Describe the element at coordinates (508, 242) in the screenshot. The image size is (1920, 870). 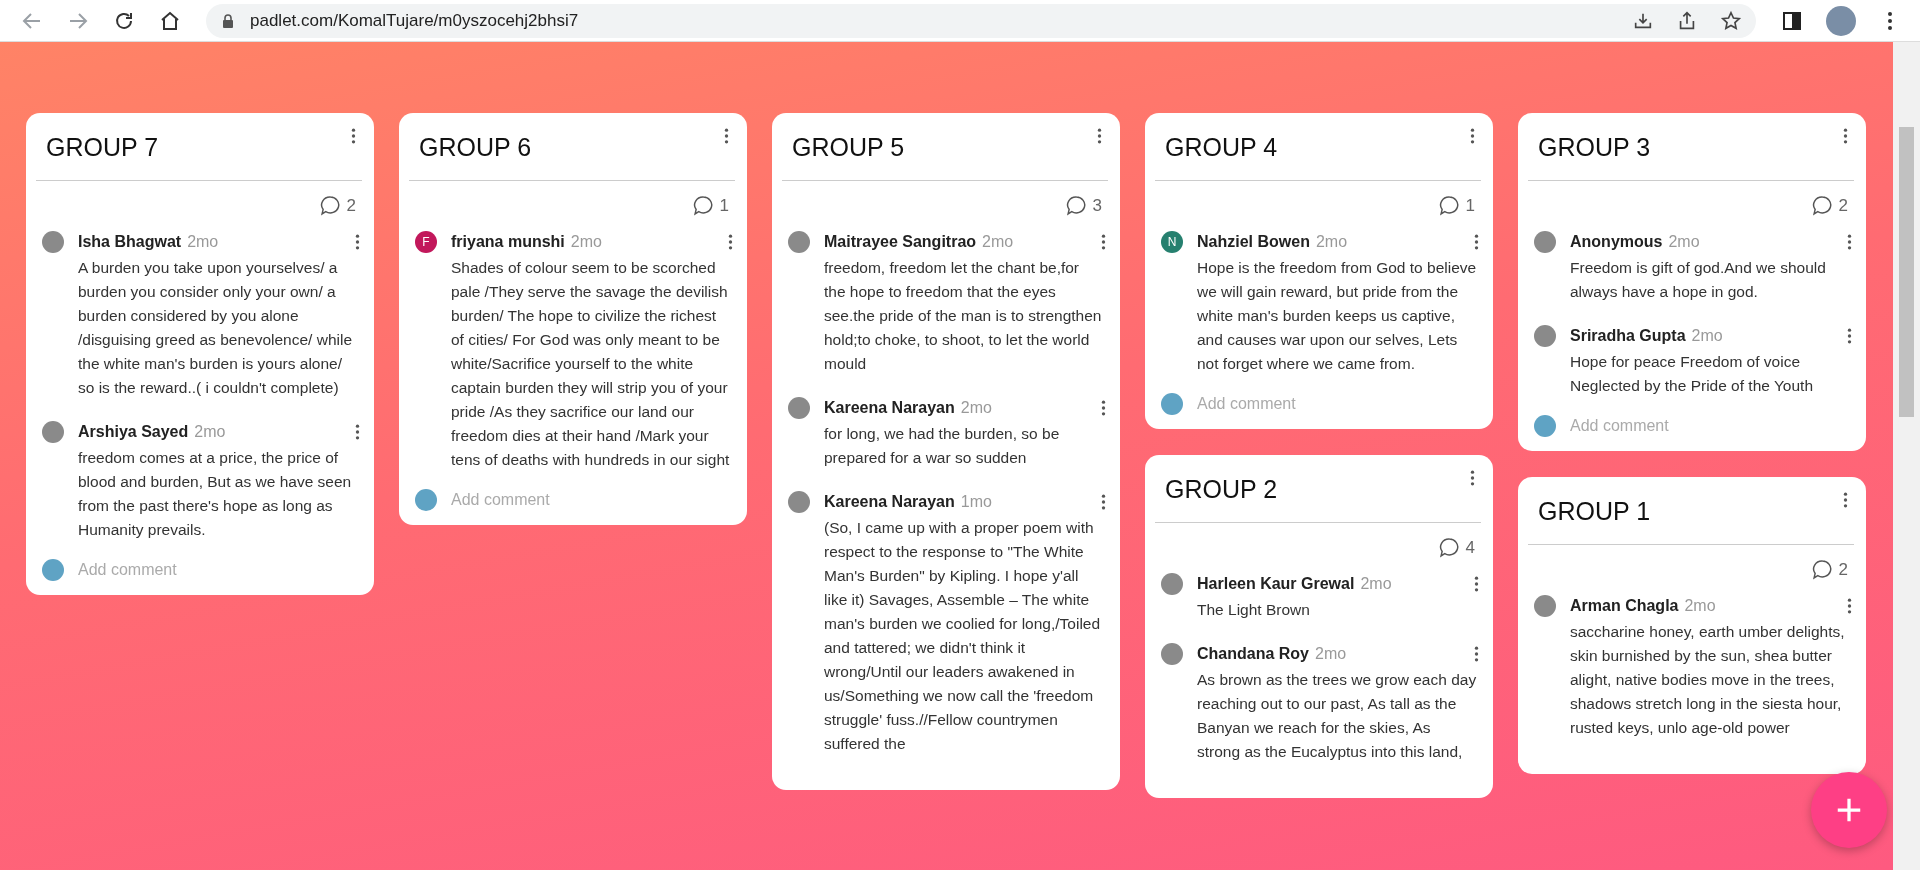
I see `comment-author: friyana munshi` at that location.